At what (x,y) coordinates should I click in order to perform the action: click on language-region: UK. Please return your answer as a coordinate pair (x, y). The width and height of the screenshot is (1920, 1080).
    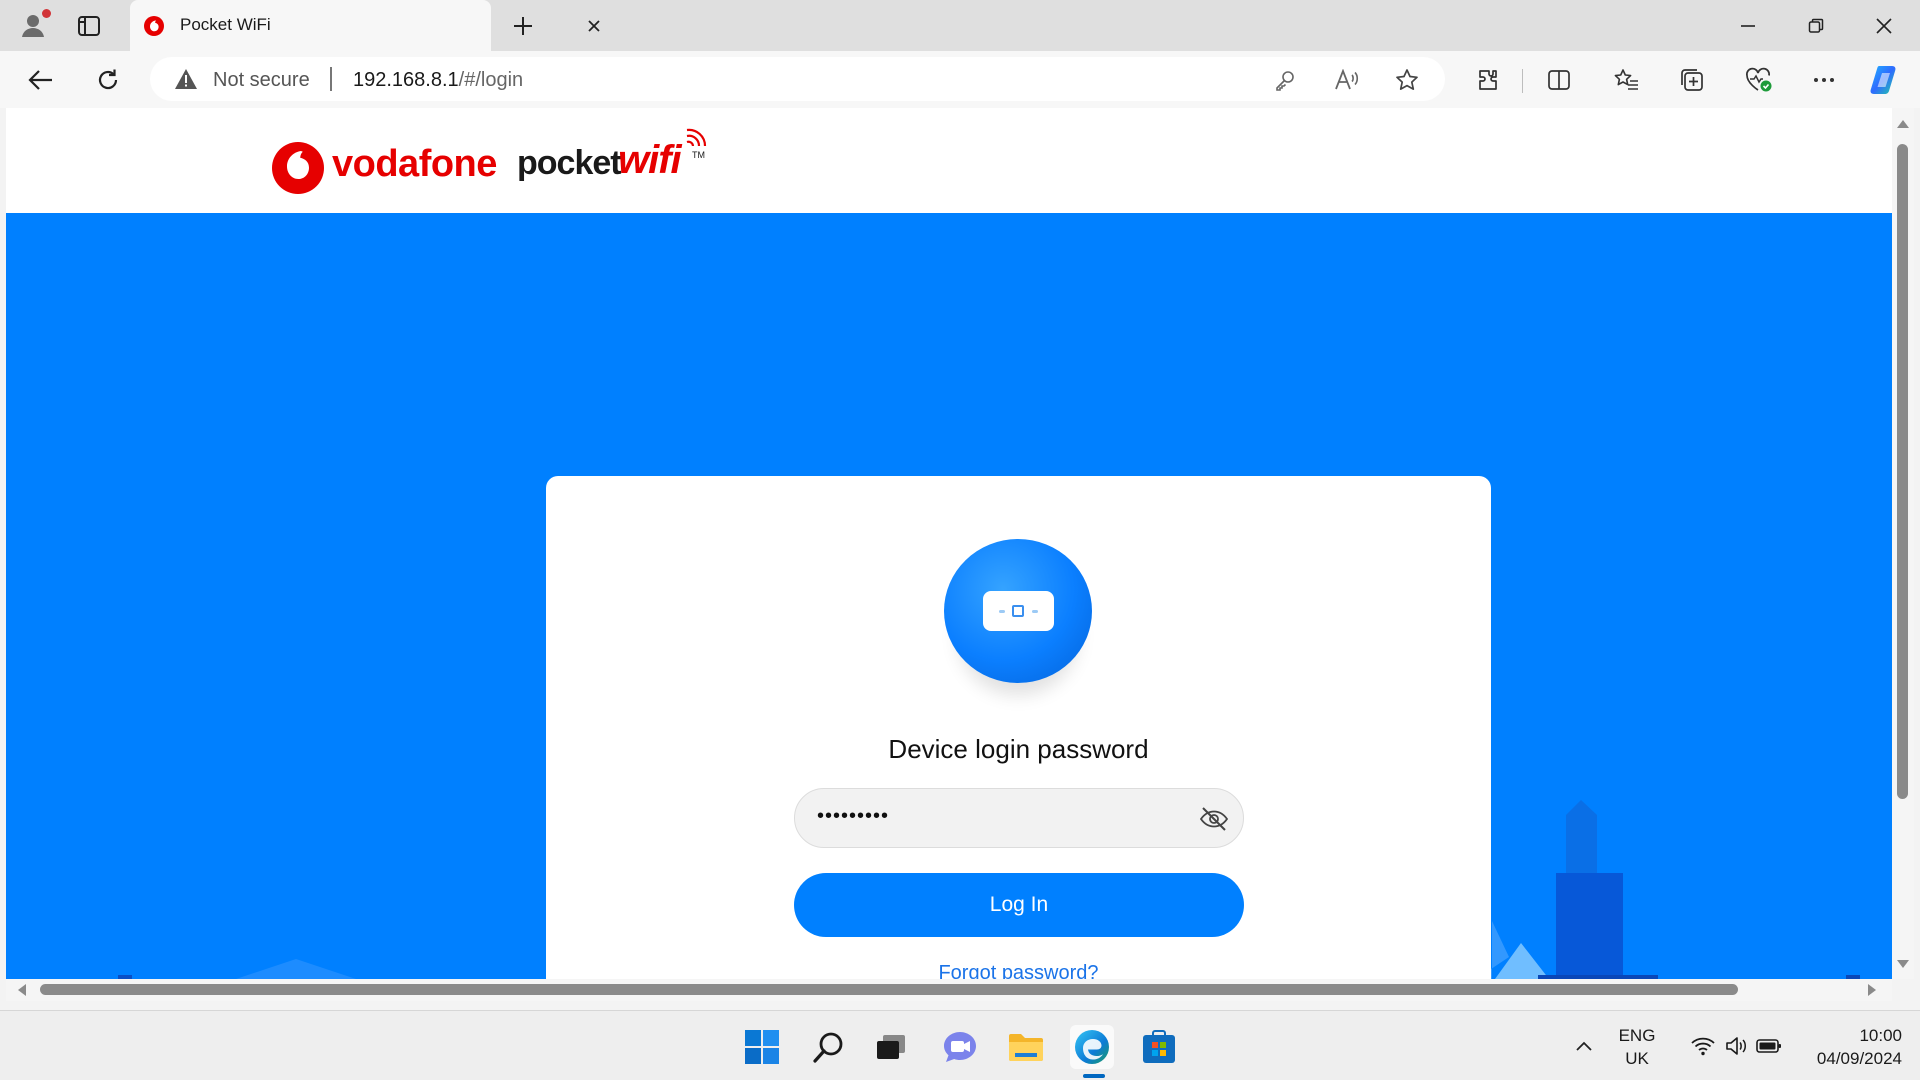
    Looking at the image, I should click on (1637, 1058).